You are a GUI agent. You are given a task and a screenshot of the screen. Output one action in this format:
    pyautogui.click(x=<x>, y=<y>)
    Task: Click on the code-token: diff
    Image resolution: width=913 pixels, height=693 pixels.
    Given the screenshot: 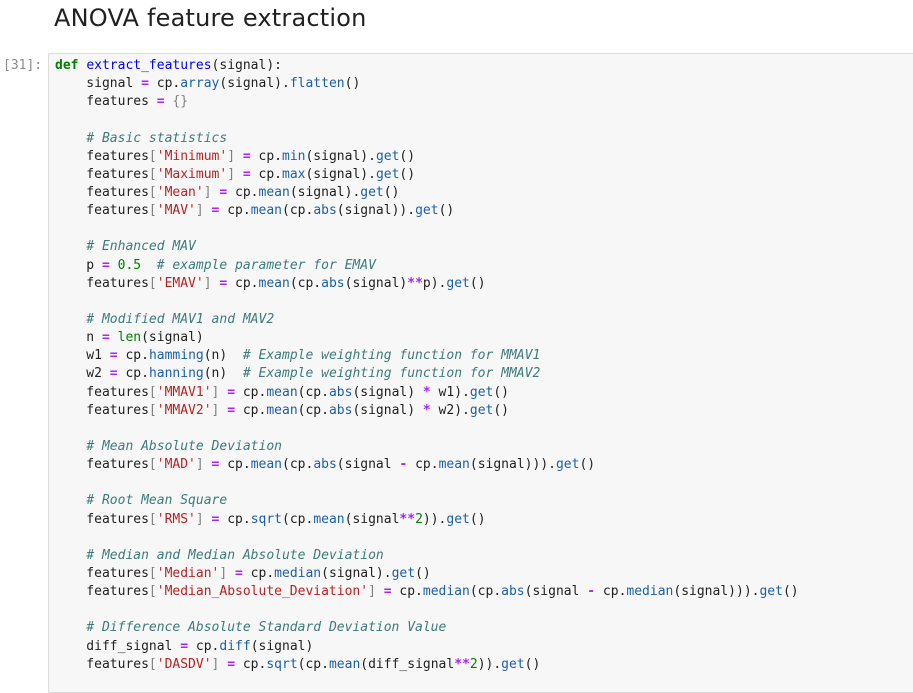 What is the action you would take?
    pyautogui.click(x=235, y=646)
    